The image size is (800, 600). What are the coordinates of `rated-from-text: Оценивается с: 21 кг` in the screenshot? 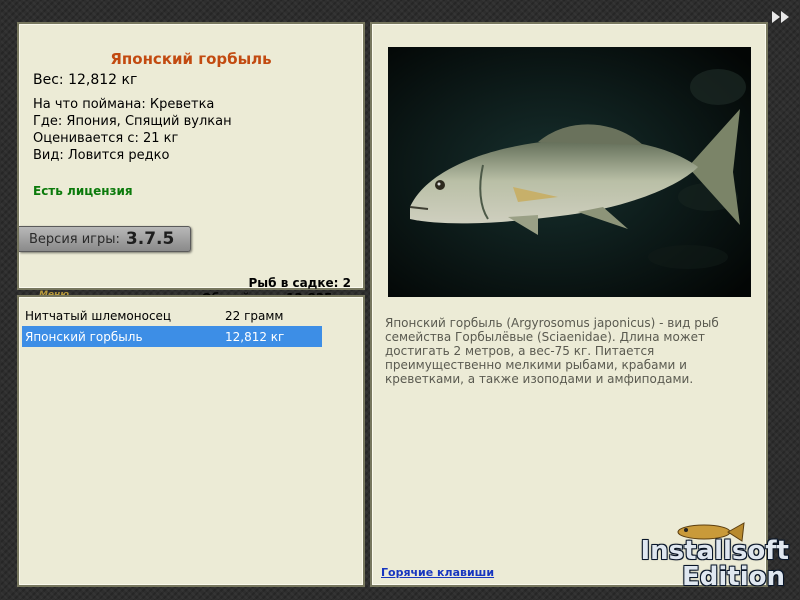 It's located at (106, 138).